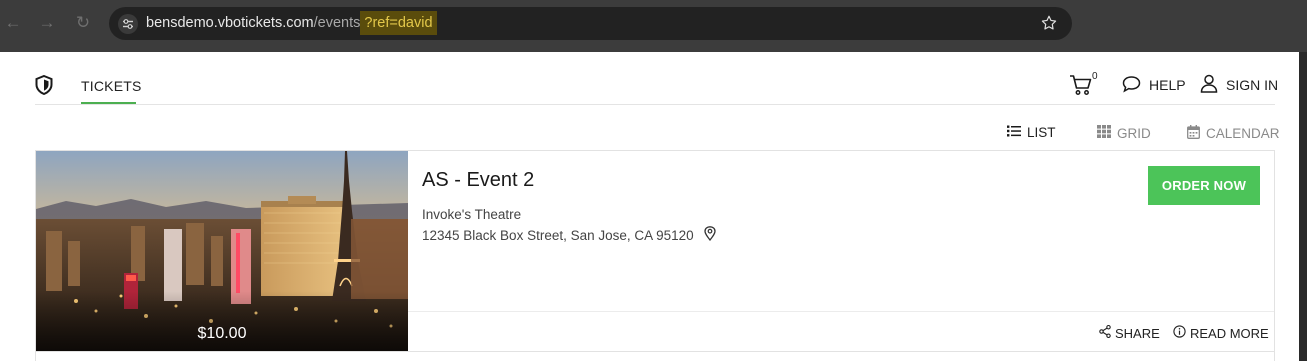  Describe the element at coordinates (398, 23) in the screenshot. I see `url-query-highlight: ?ref=david` at that location.